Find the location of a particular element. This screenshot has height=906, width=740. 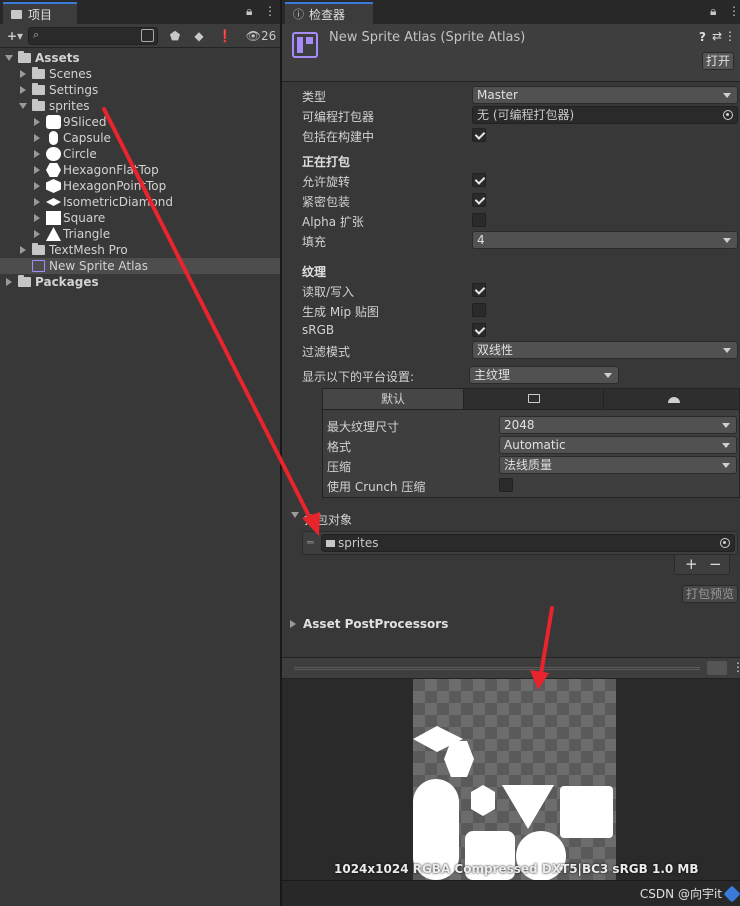

pack-preview-button: 打包预览 is located at coordinates (710, 594).